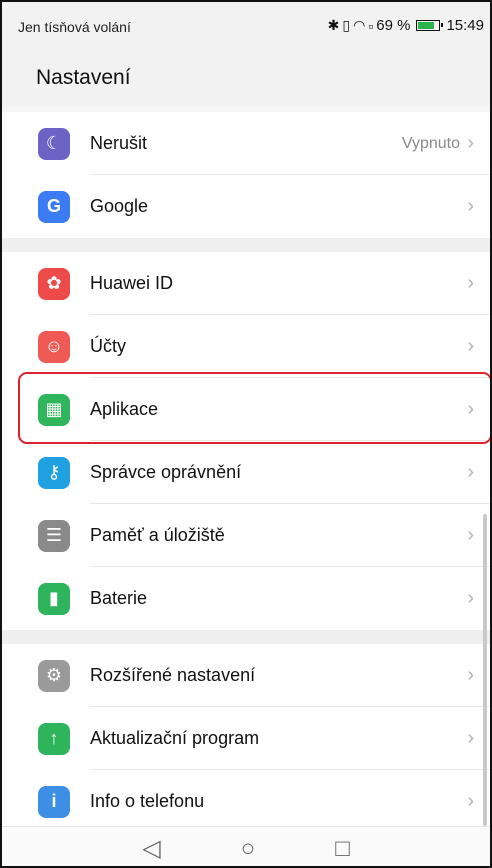 The height and width of the screenshot is (868, 492). I want to click on page-title: Nastavení, so click(83, 77).